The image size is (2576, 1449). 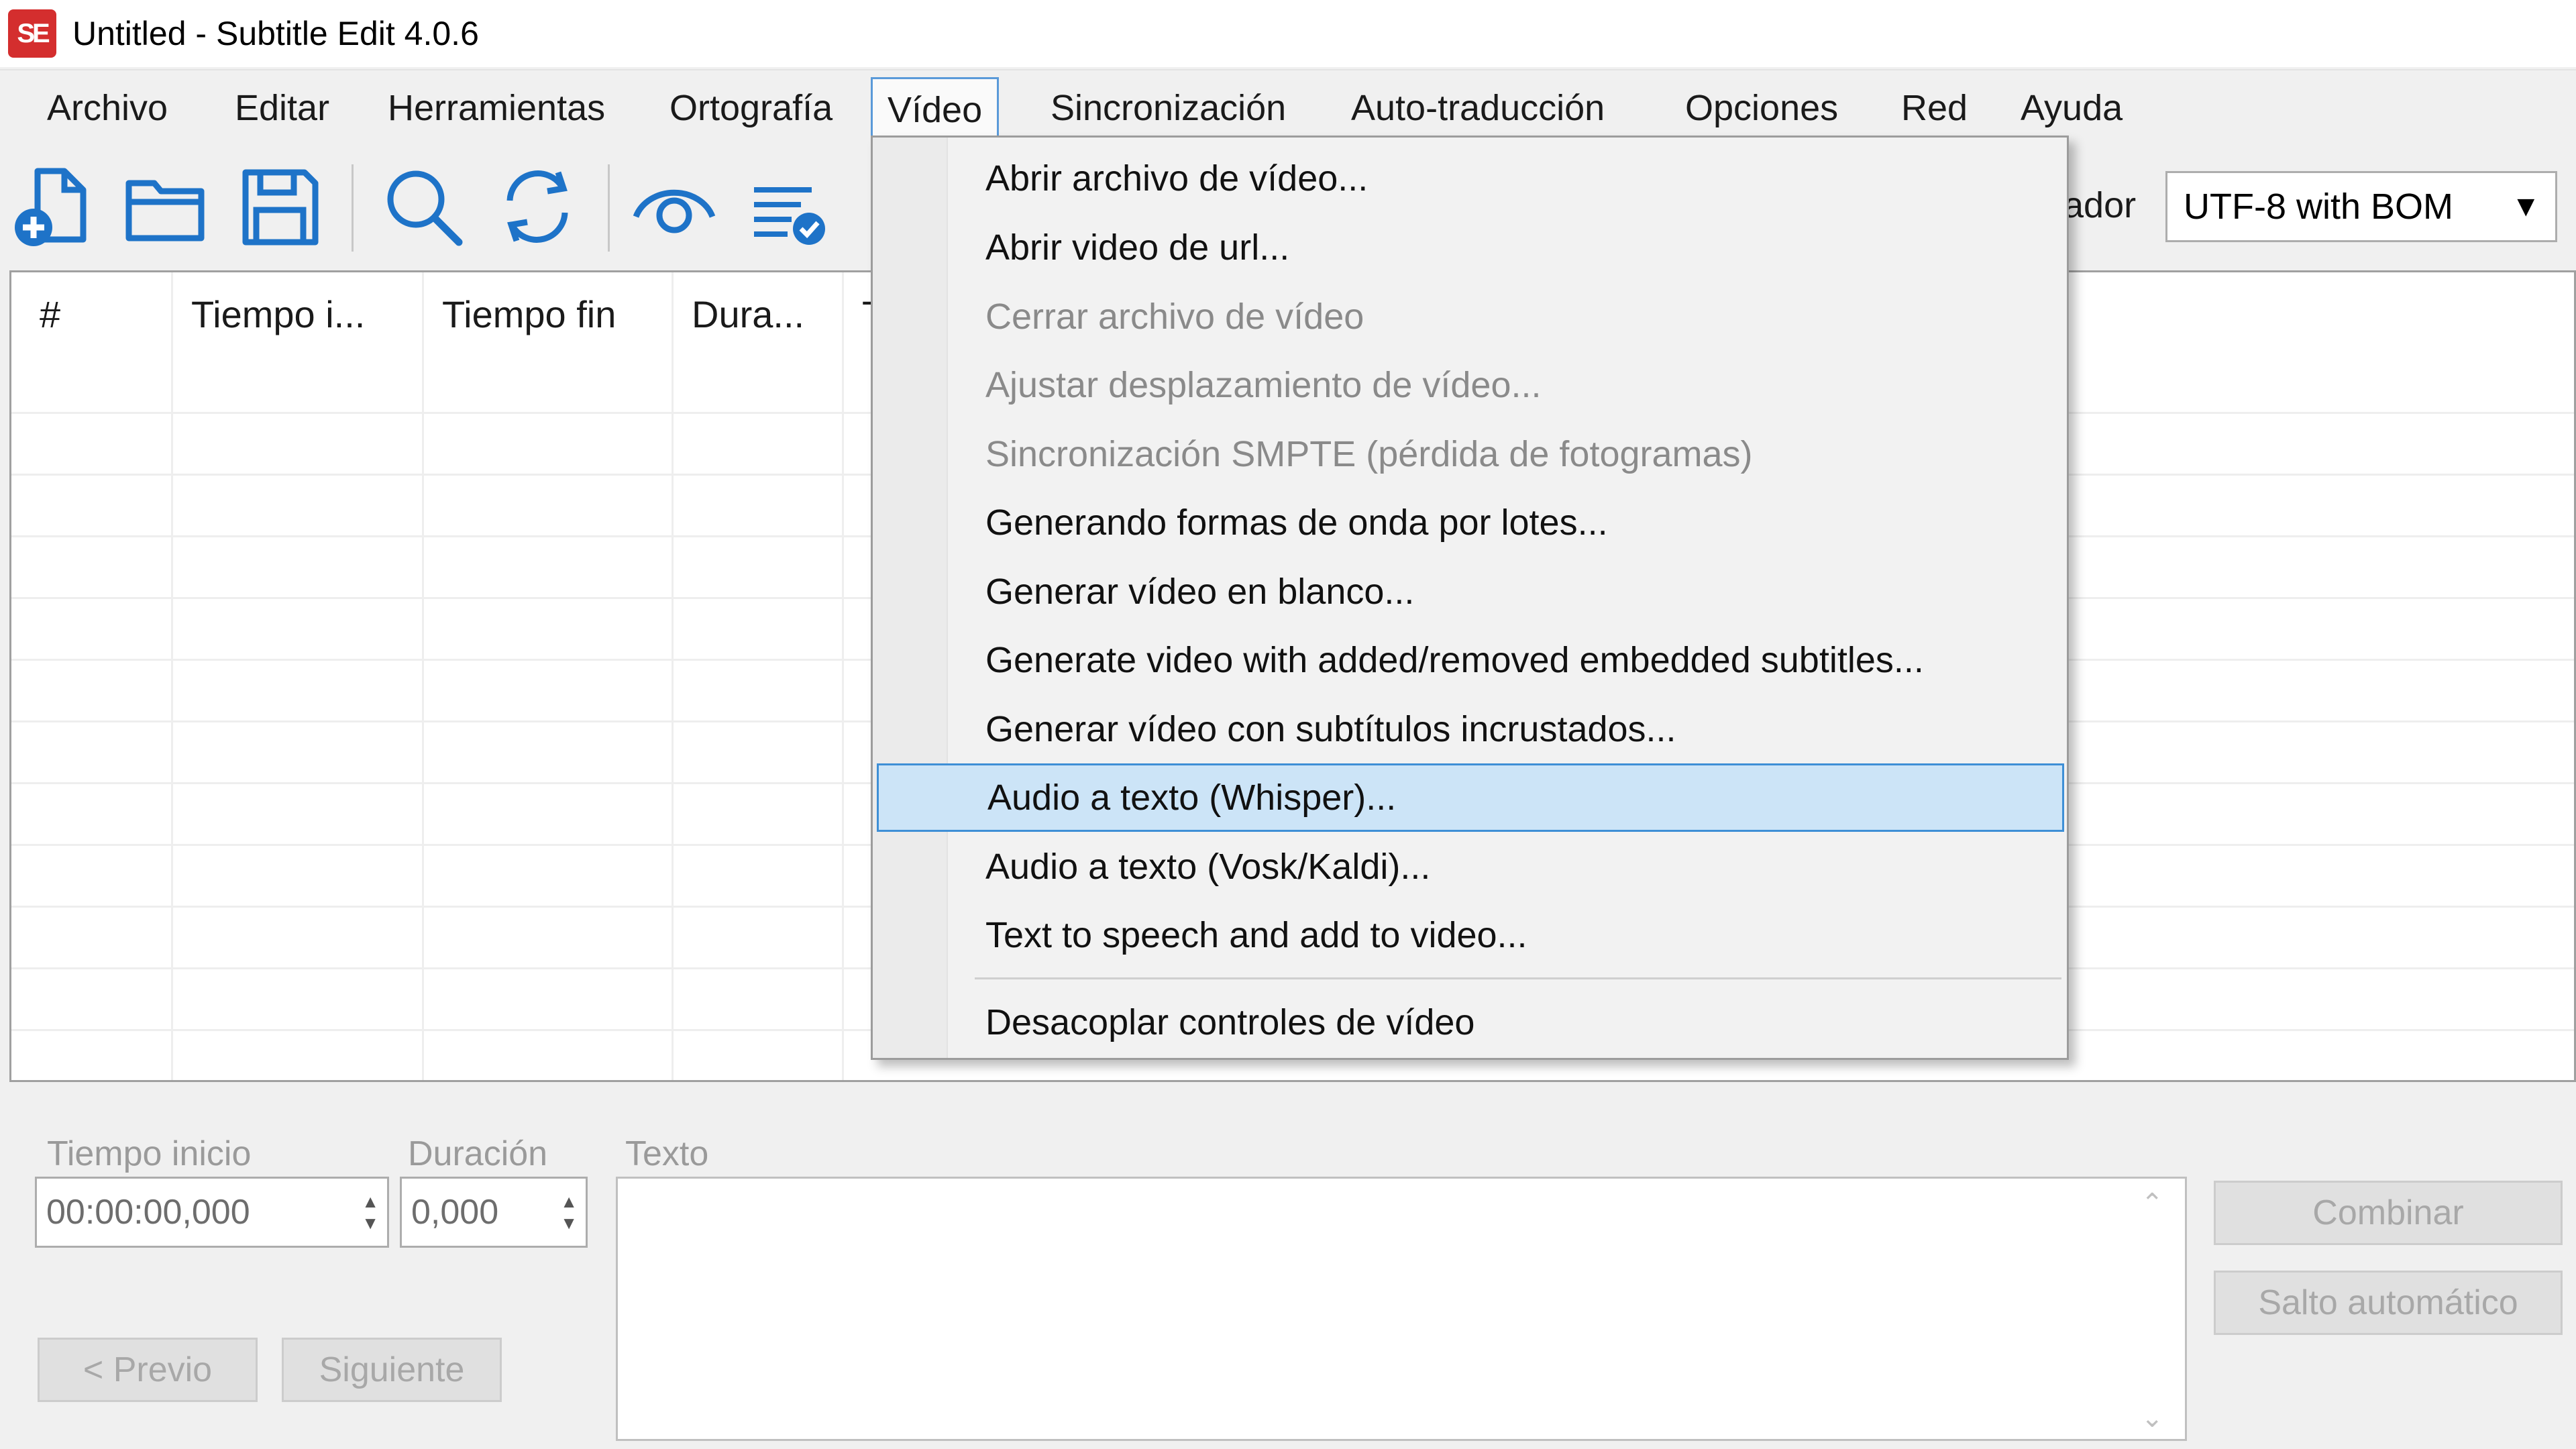 I want to click on duration-value: 0,000, so click(x=455, y=1212).